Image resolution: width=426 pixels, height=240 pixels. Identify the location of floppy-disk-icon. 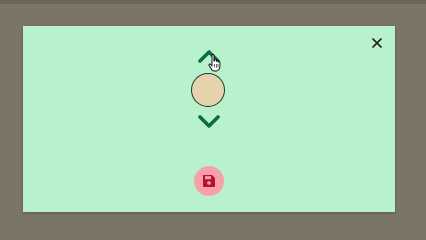
(209, 181).